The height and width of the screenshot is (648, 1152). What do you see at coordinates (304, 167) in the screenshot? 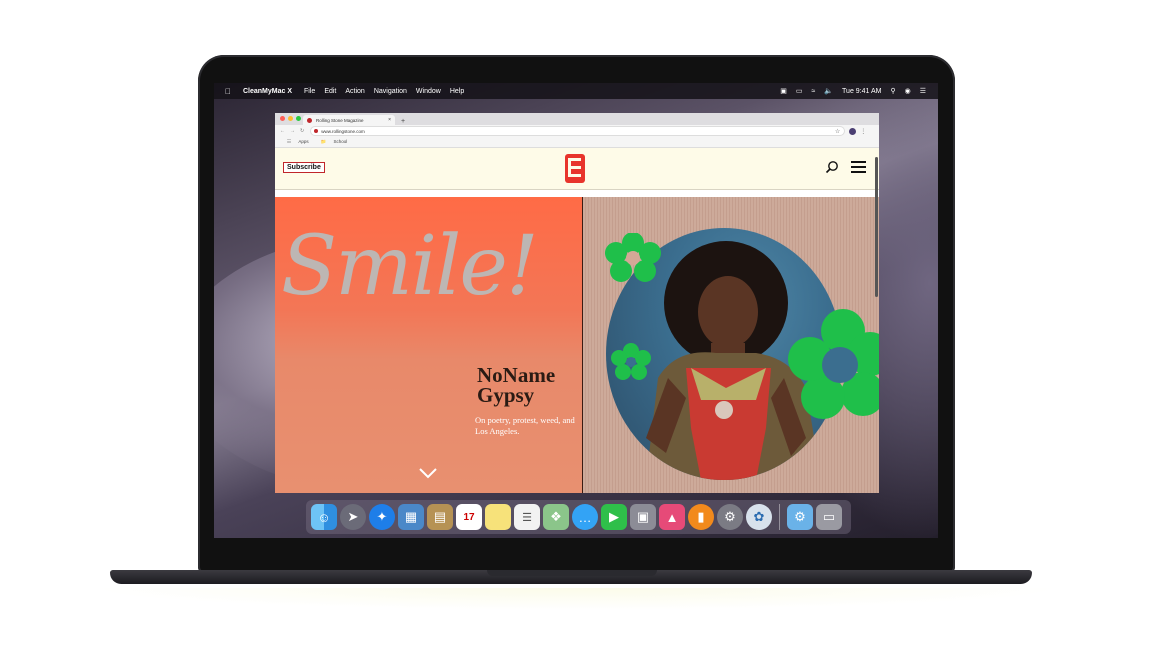
I see `subscribe-button: Subscribe` at bounding box center [304, 167].